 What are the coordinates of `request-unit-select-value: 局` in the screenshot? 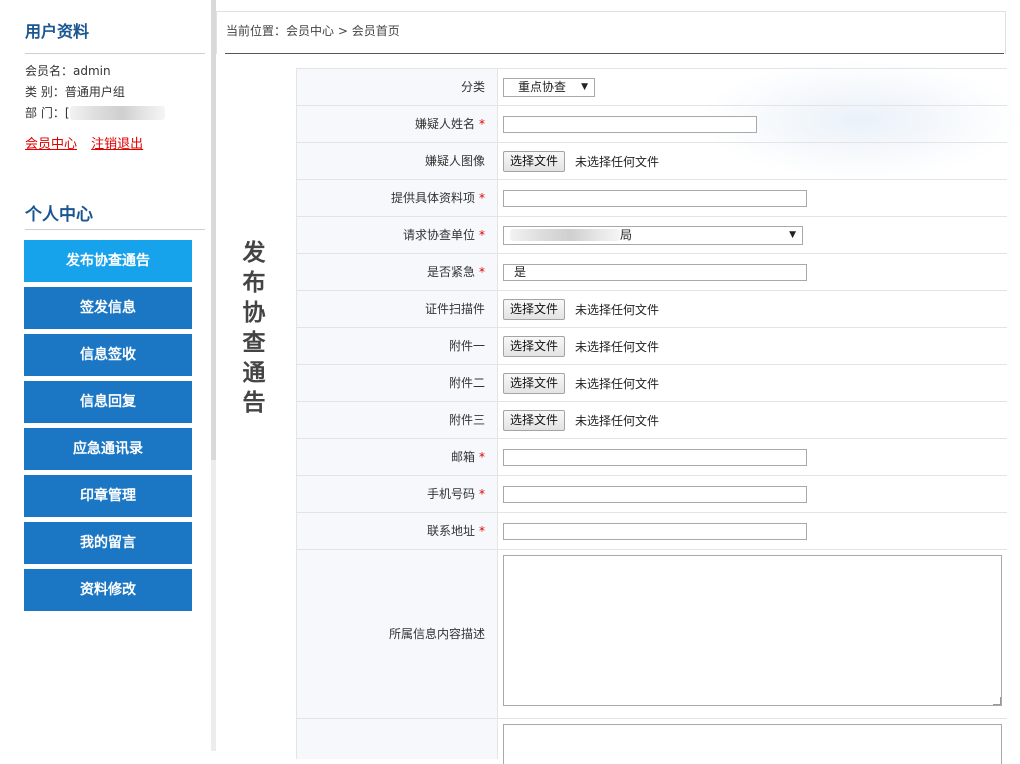 It's located at (626, 235).